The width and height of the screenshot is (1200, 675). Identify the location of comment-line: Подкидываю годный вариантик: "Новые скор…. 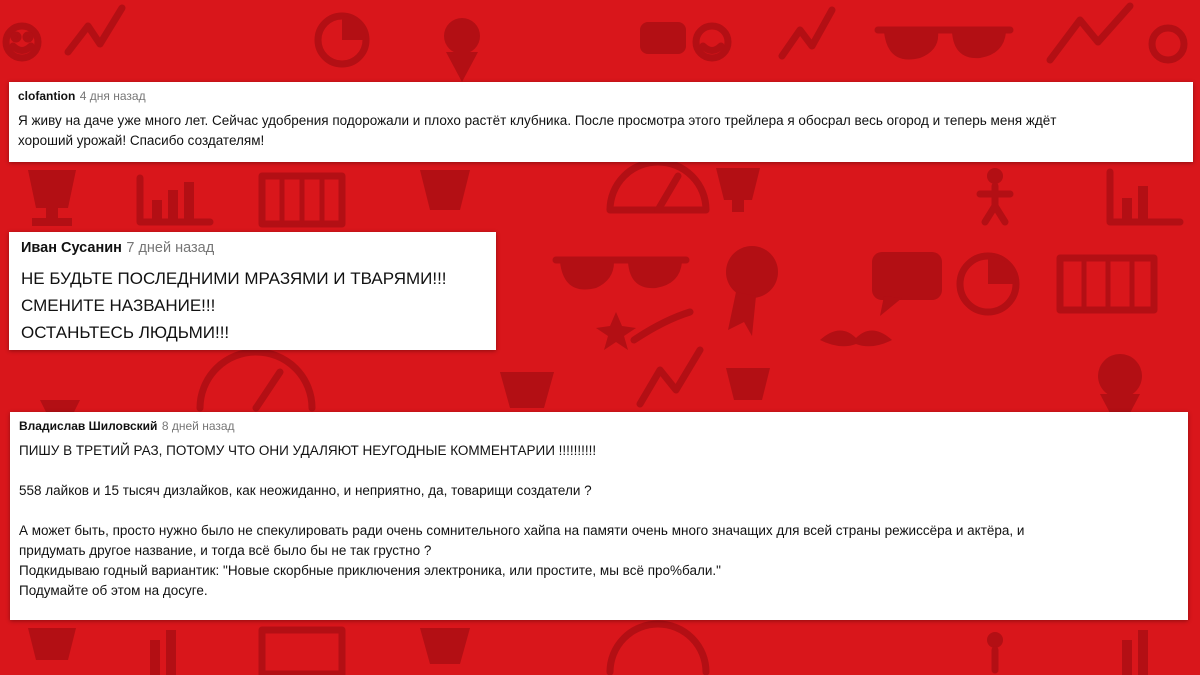
(370, 570).